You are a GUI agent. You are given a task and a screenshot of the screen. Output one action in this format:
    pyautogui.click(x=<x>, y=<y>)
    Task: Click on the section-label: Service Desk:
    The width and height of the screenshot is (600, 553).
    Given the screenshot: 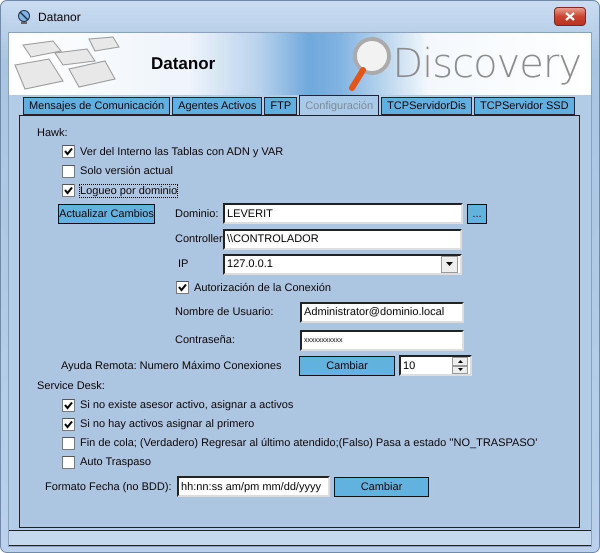 What is the action you would take?
    pyautogui.click(x=71, y=386)
    